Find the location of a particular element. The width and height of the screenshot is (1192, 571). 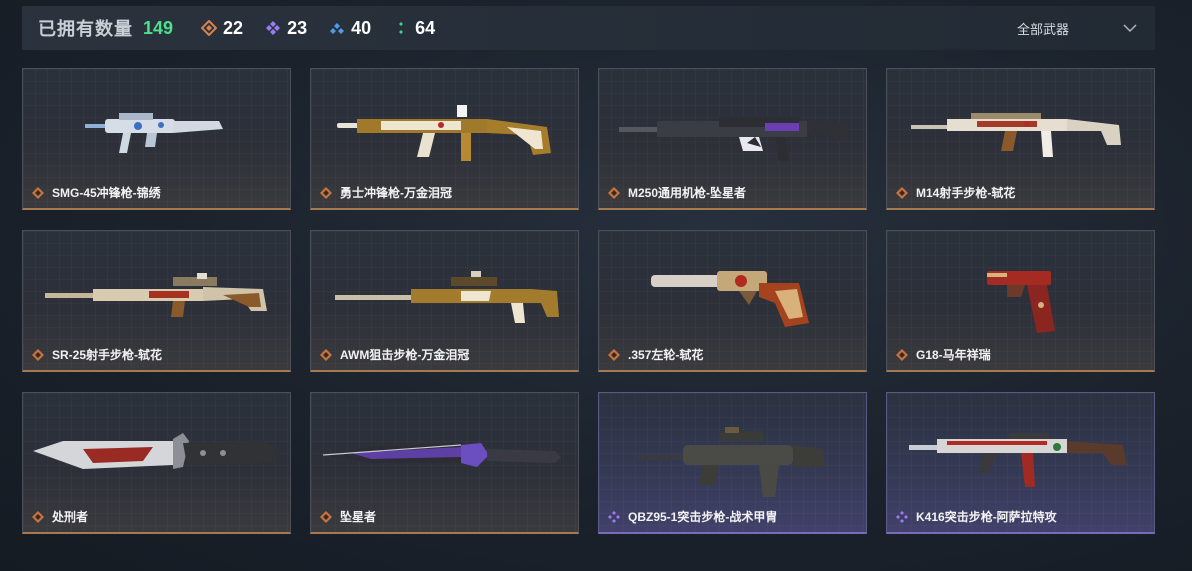

weapon-card: K416突击步枪-阿萨拉特攻 is located at coordinates (1020, 463).